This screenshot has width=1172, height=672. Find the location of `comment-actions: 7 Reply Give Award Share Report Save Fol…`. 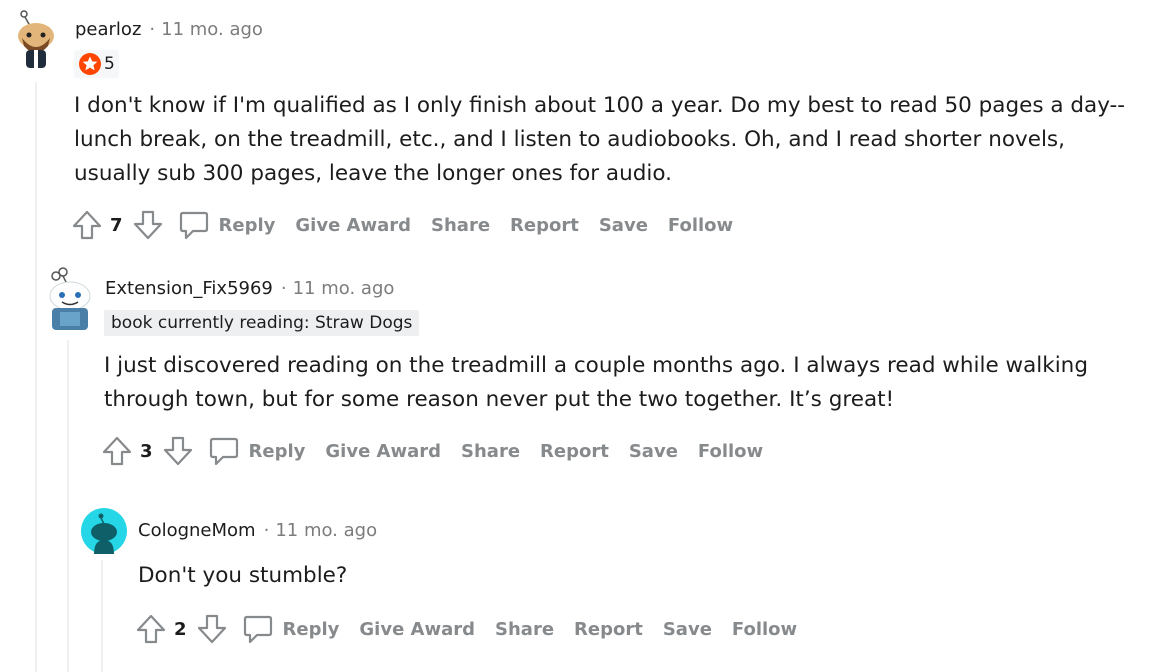

comment-actions: 7 Reply Give Award Share Report Save Fol… is located at coordinates (411, 225).